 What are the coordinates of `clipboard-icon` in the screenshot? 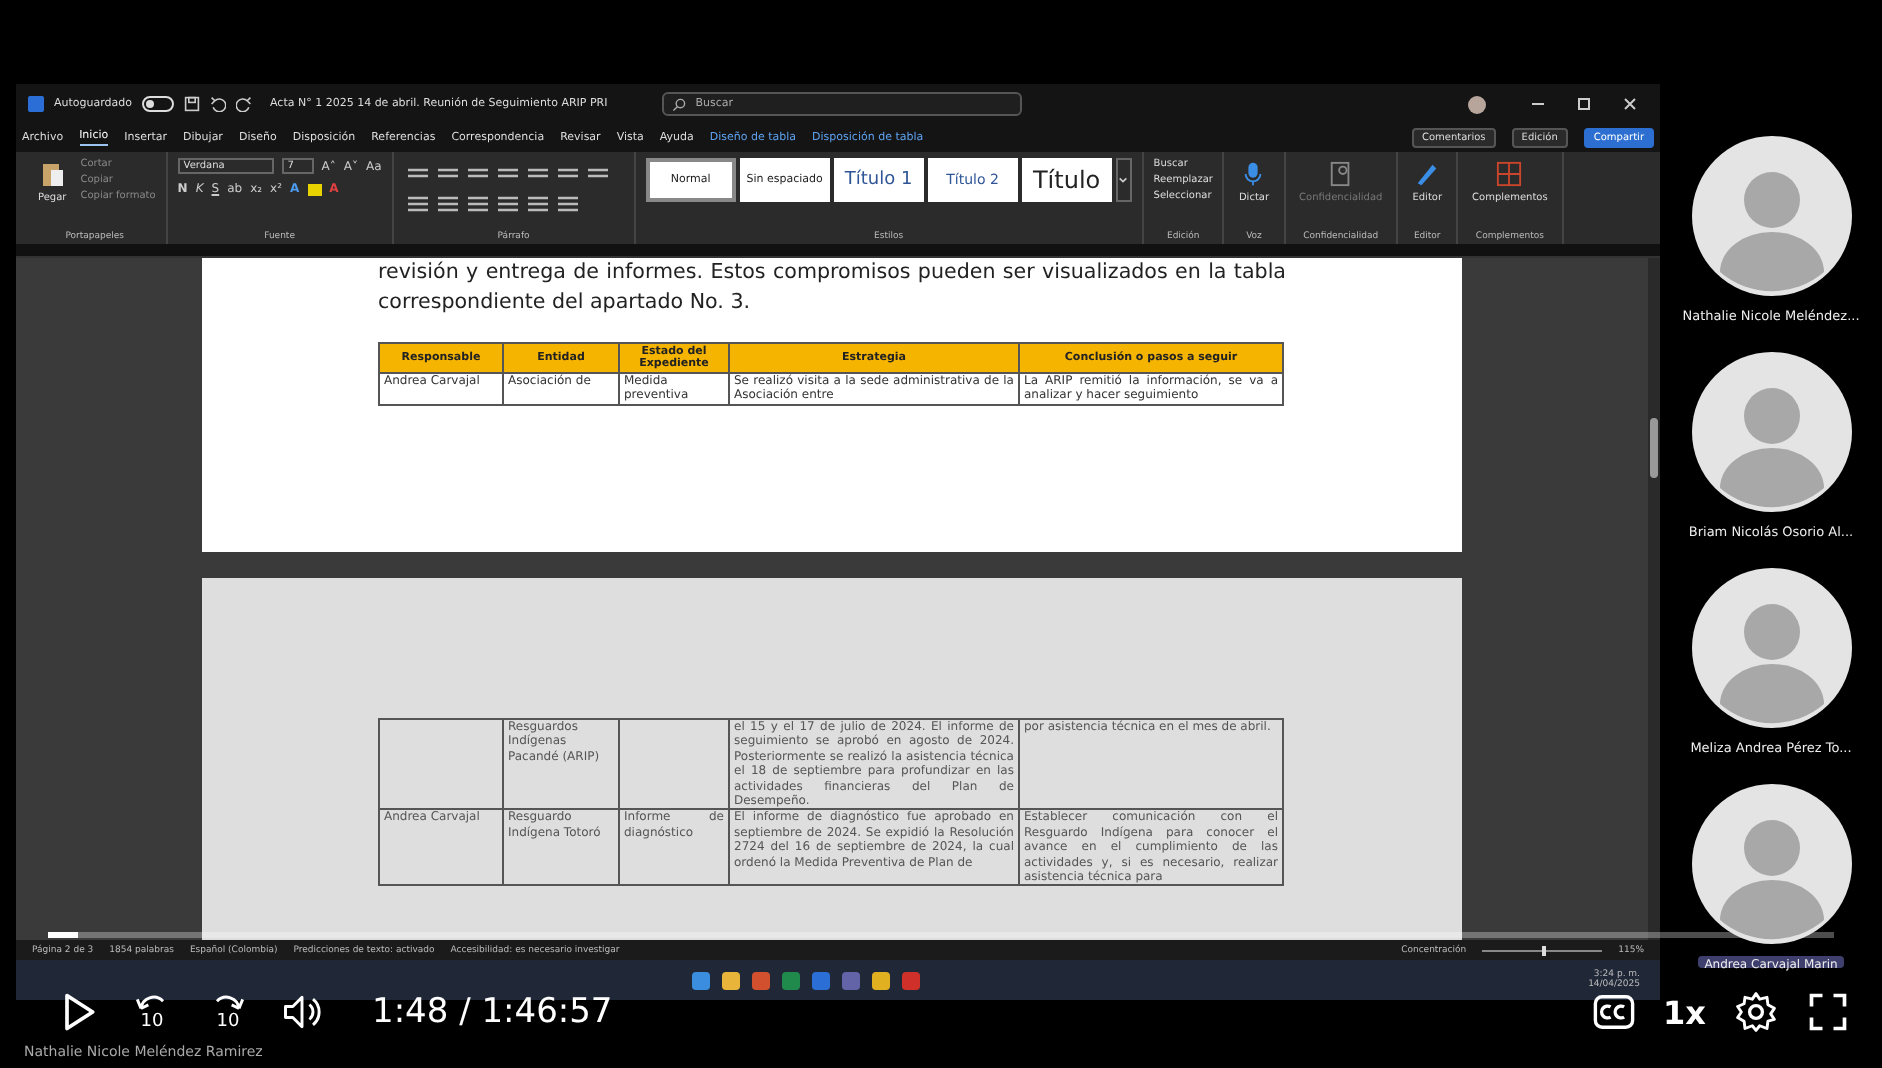 It's located at (52, 174).